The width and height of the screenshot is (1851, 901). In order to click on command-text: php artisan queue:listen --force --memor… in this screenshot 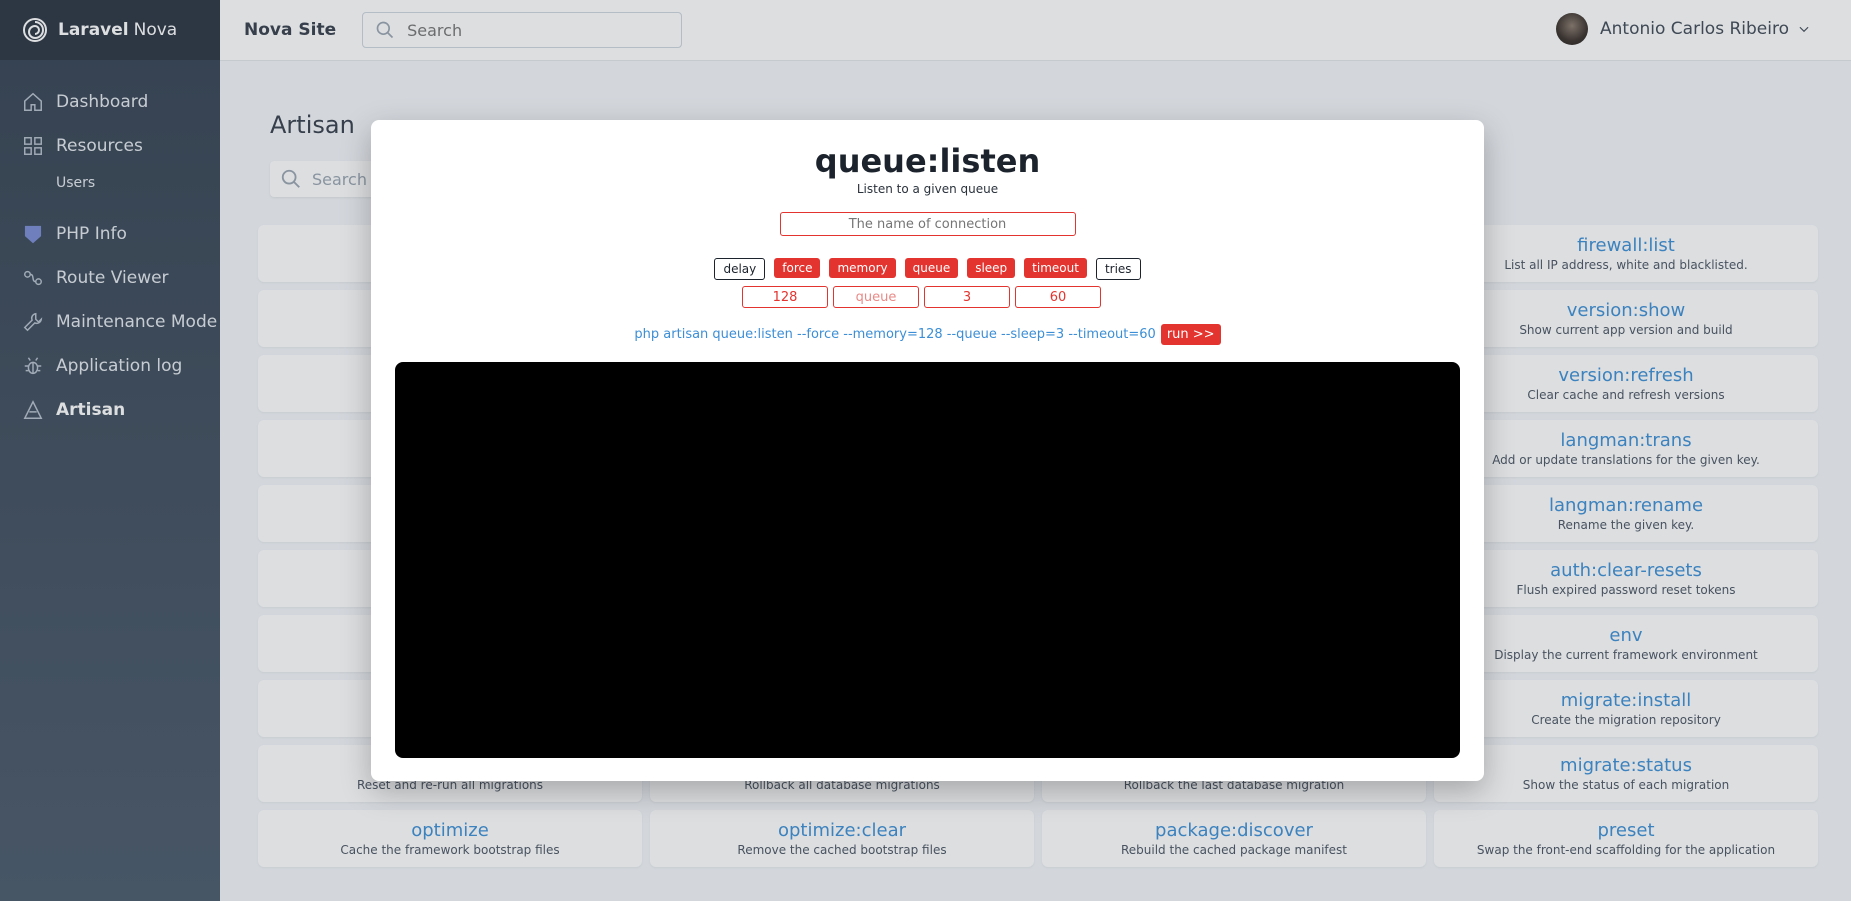, I will do `click(895, 334)`.